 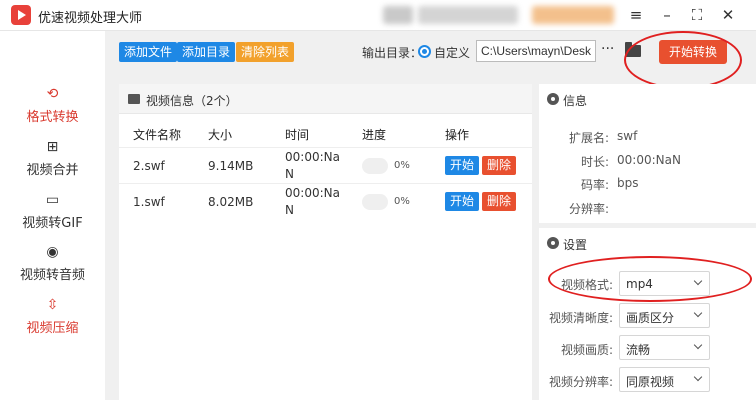 What do you see at coordinates (607, 49) in the screenshot?
I see `more-options-button: ···` at bounding box center [607, 49].